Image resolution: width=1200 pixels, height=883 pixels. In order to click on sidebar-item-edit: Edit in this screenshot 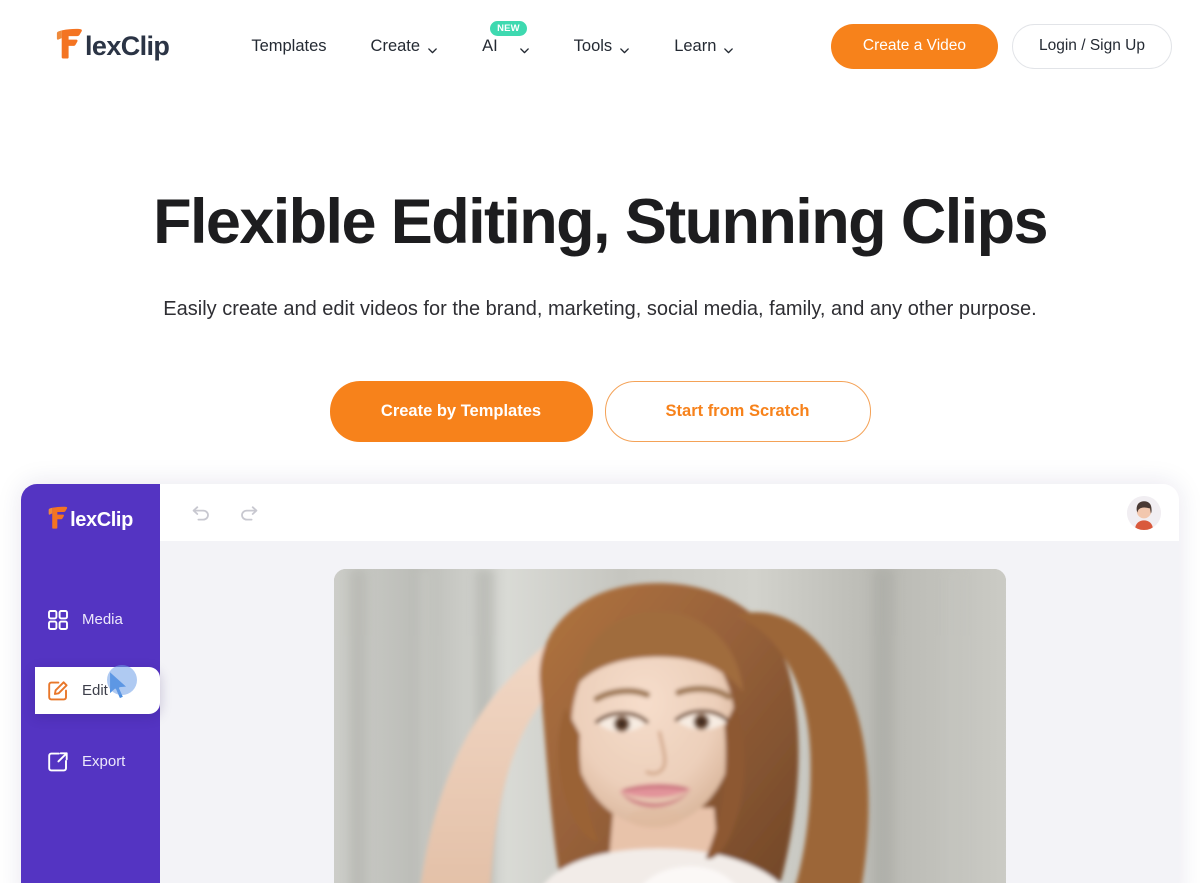, I will do `click(97, 691)`.